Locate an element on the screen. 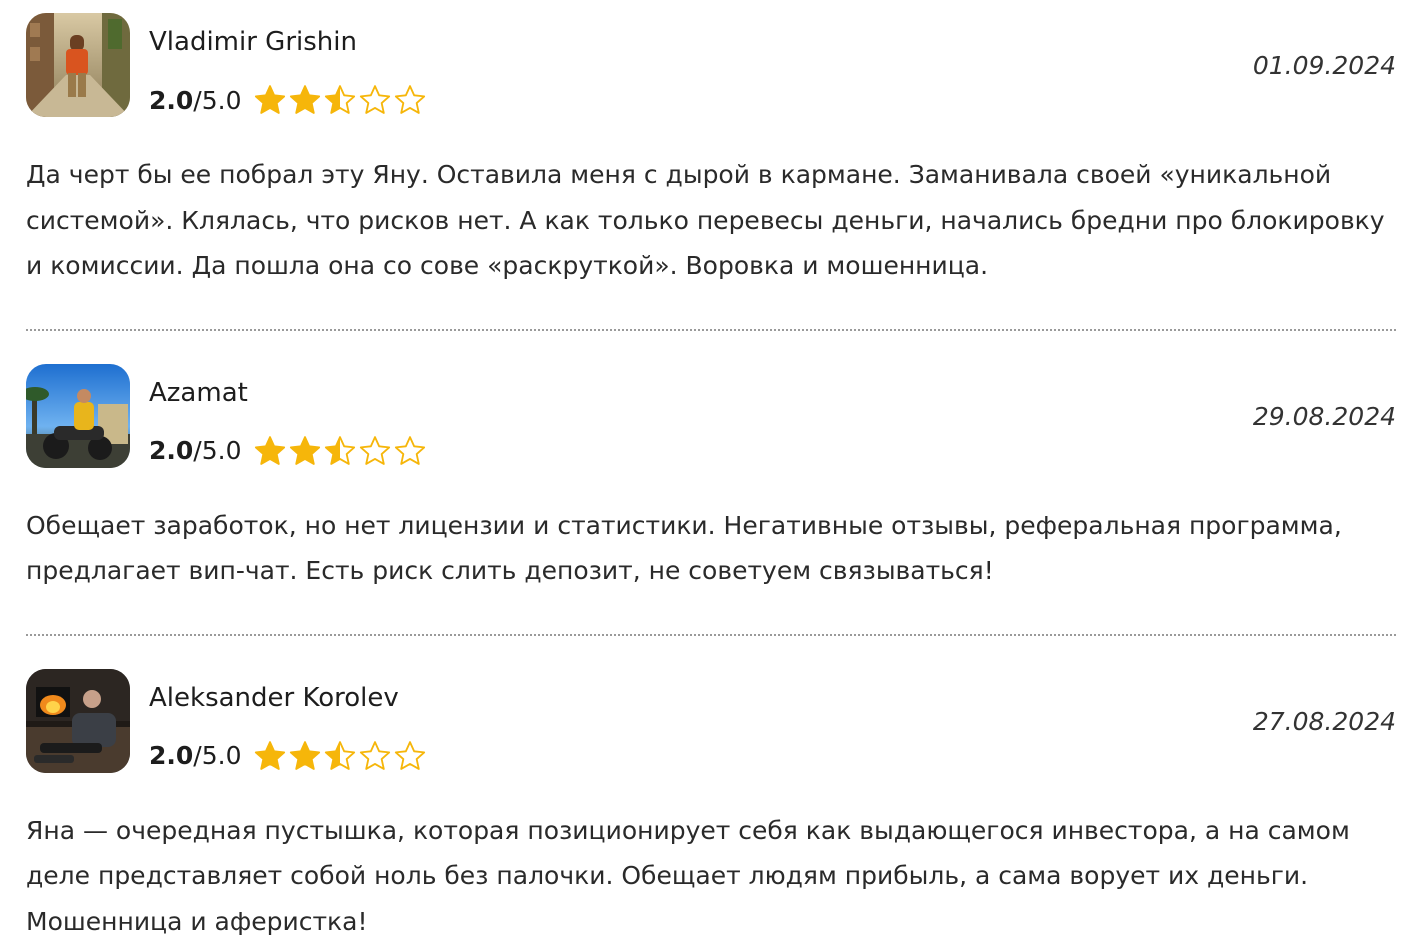  avatar-photo-street is located at coordinates (78, 65).